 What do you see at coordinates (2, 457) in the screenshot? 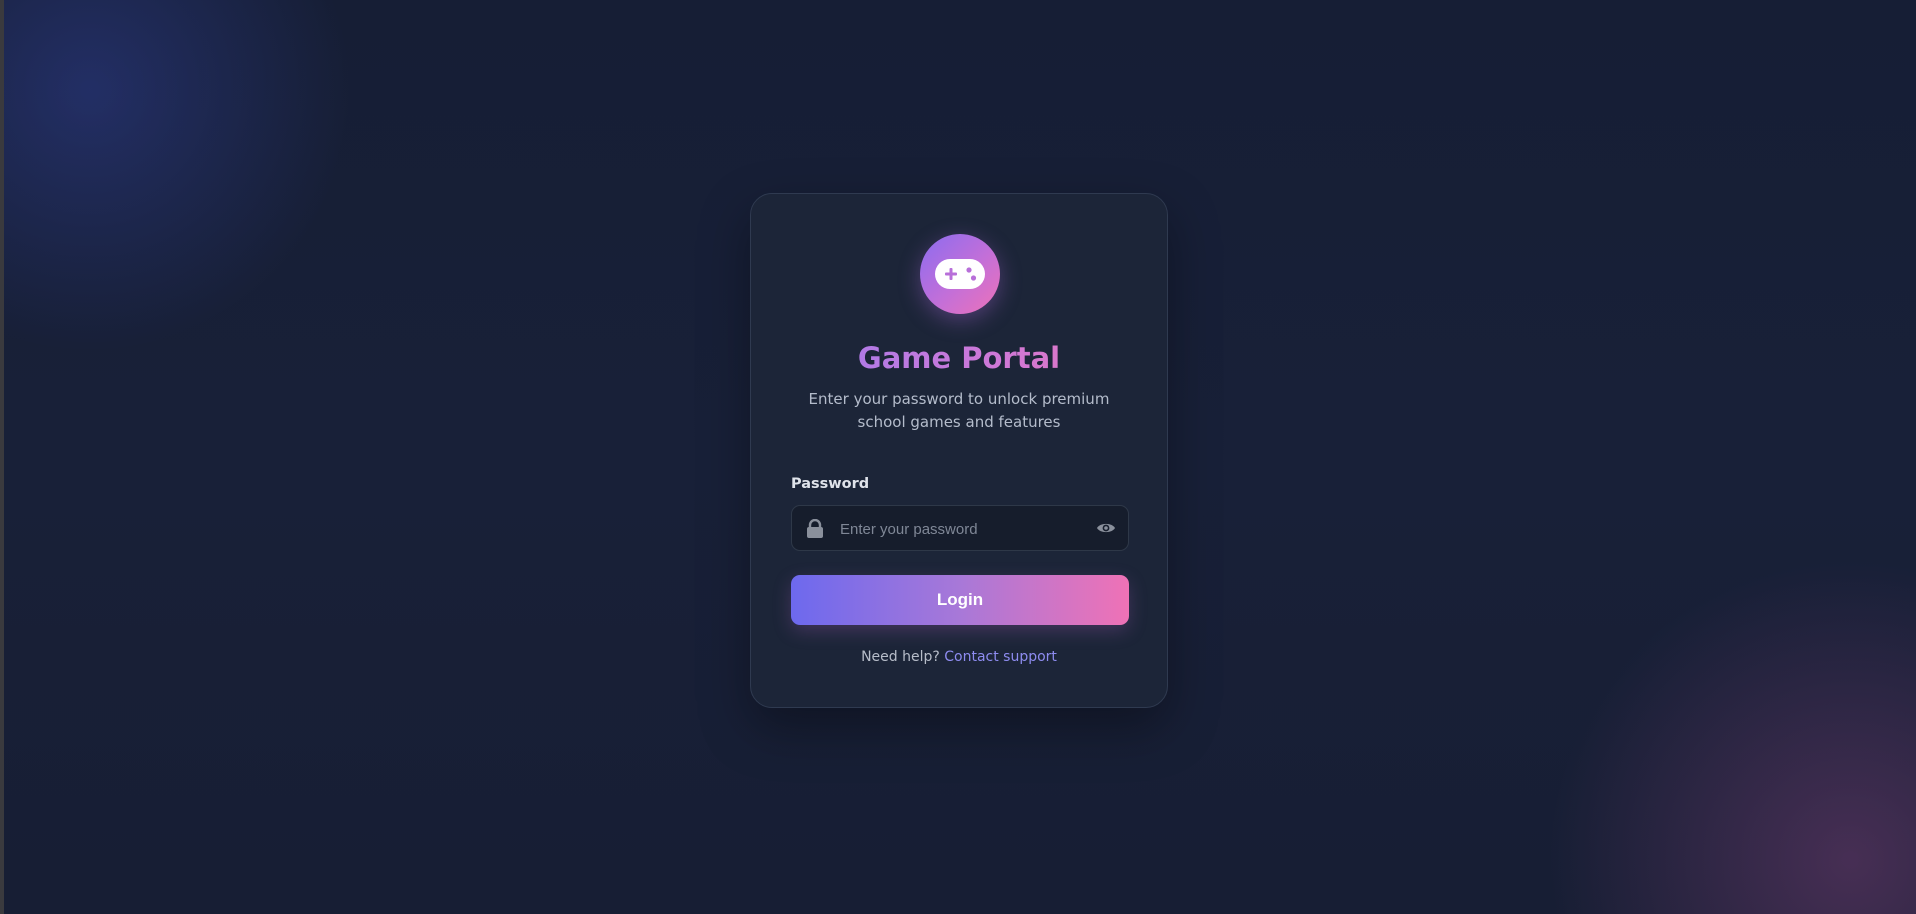
I see `window-edge` at bounding box center [2, 457].